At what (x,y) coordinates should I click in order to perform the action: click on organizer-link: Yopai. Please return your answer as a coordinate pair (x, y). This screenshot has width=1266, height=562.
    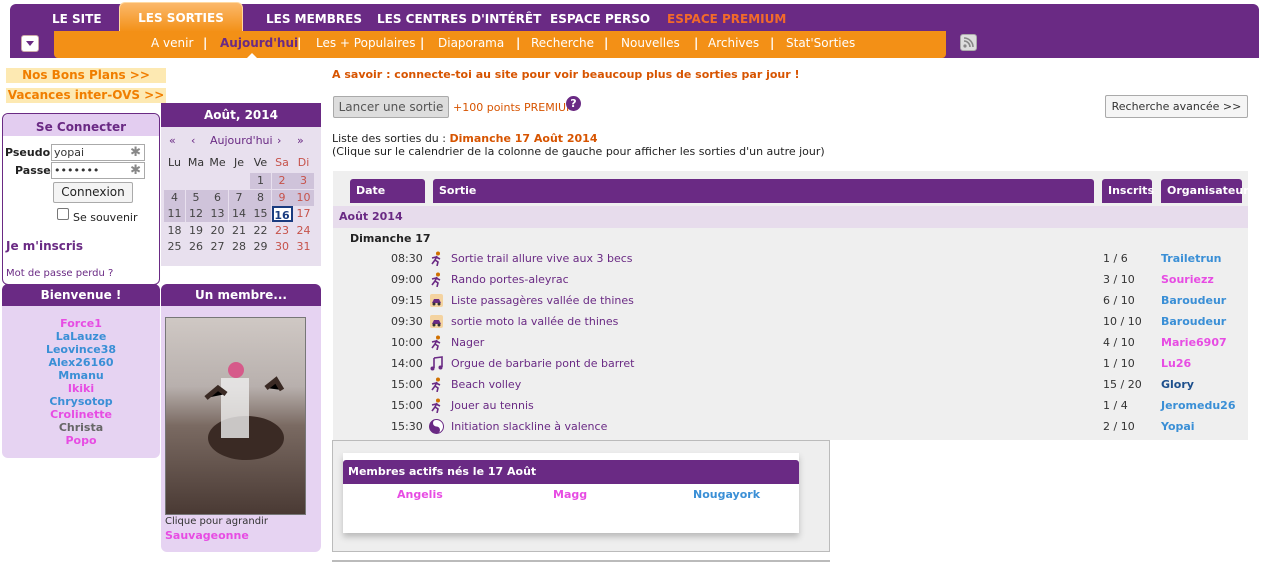
    Looking at the image, I should click on (1178, 426).